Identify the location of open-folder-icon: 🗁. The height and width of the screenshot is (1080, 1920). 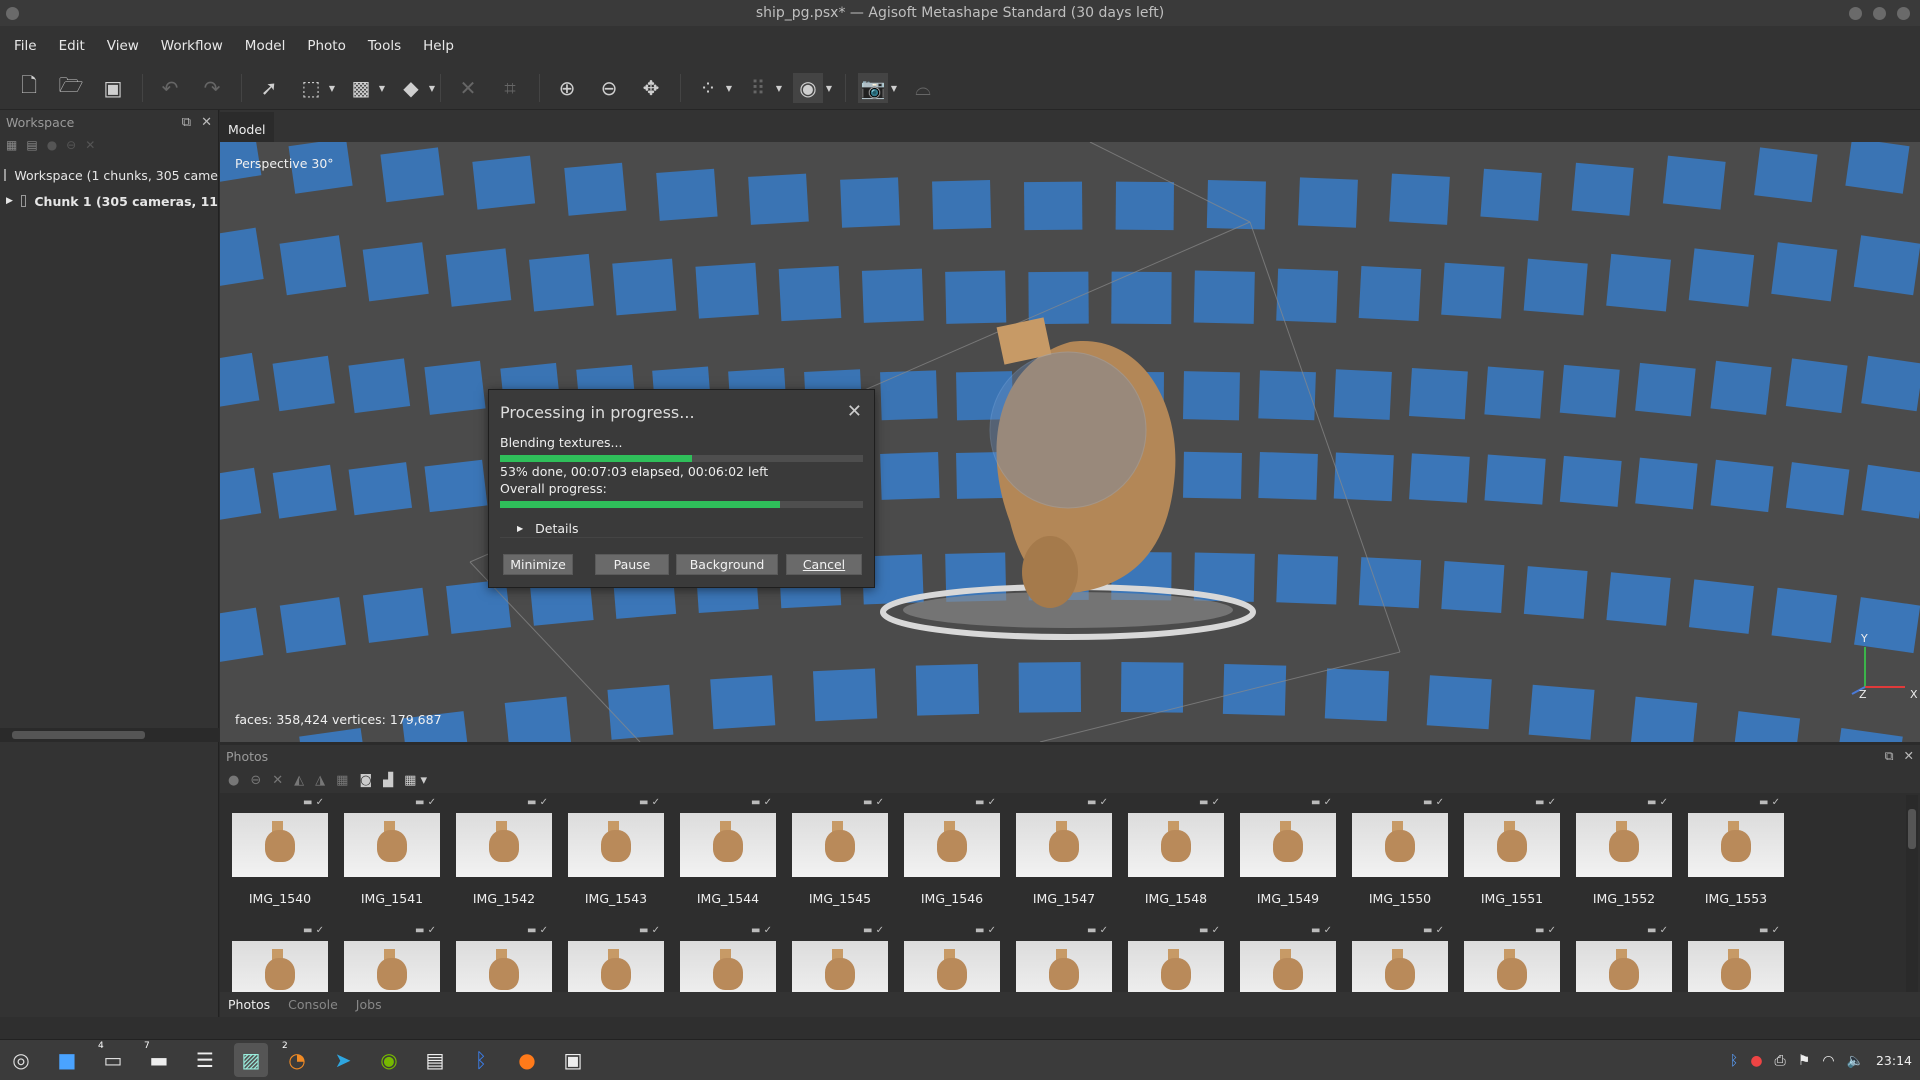
(71, 88).